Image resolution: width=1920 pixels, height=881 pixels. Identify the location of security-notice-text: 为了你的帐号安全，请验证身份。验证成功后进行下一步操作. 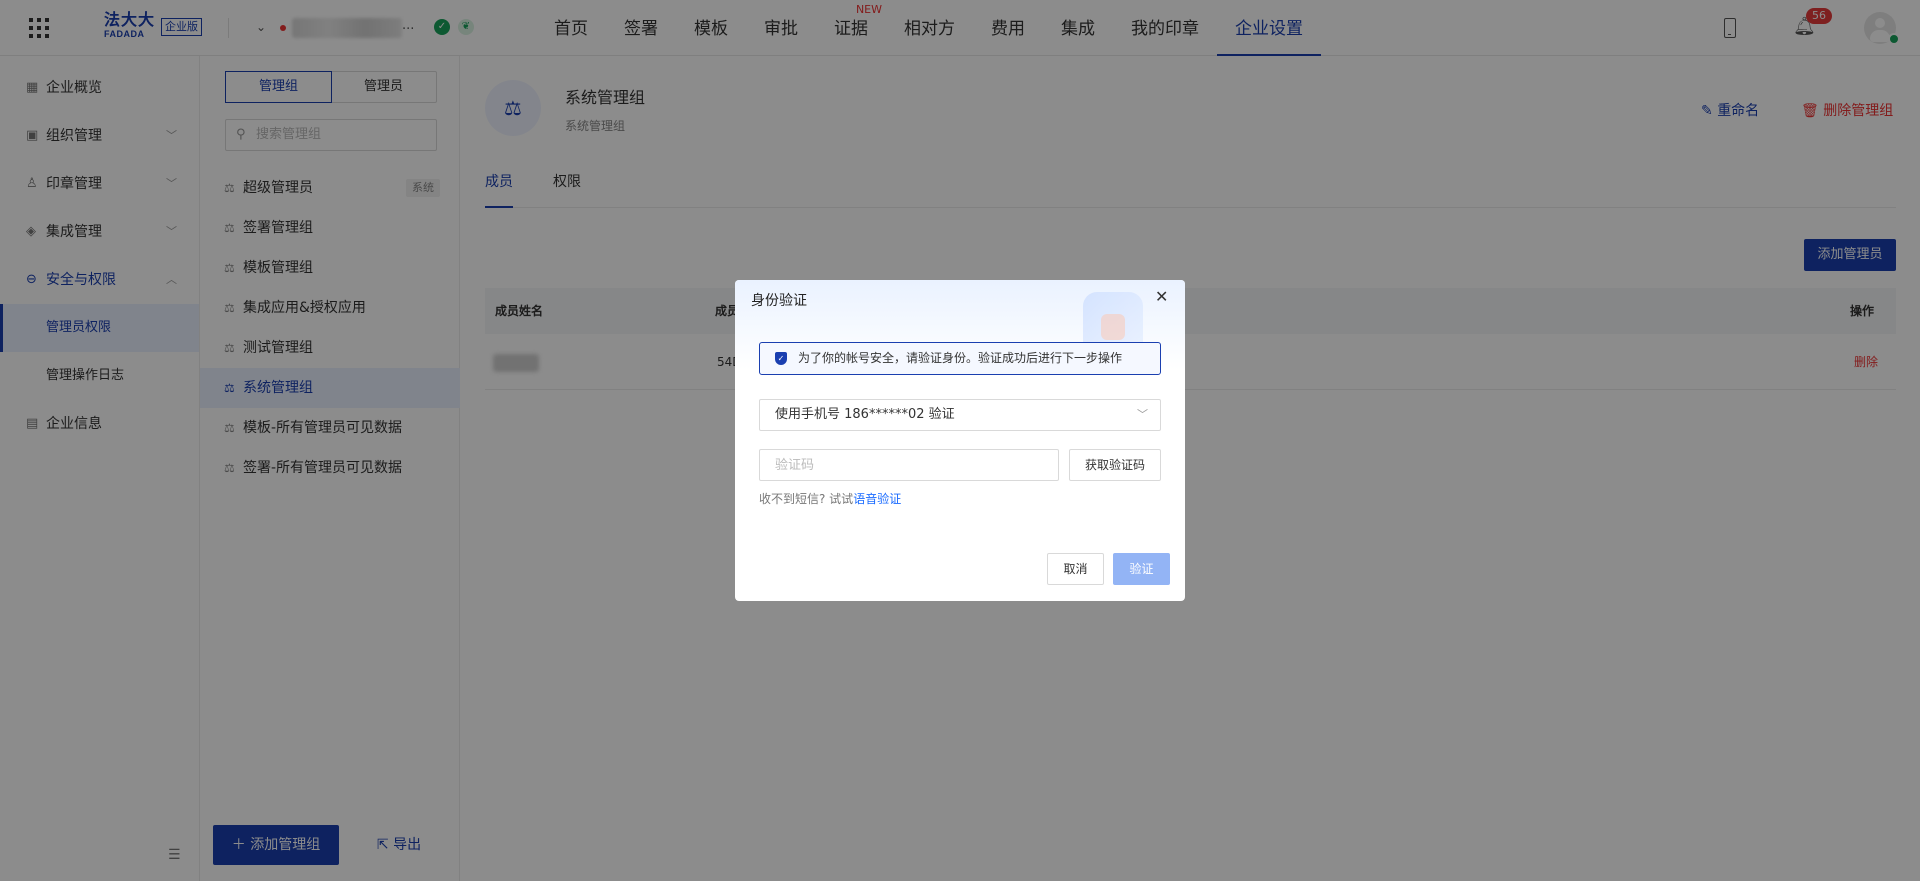
(960, 358).